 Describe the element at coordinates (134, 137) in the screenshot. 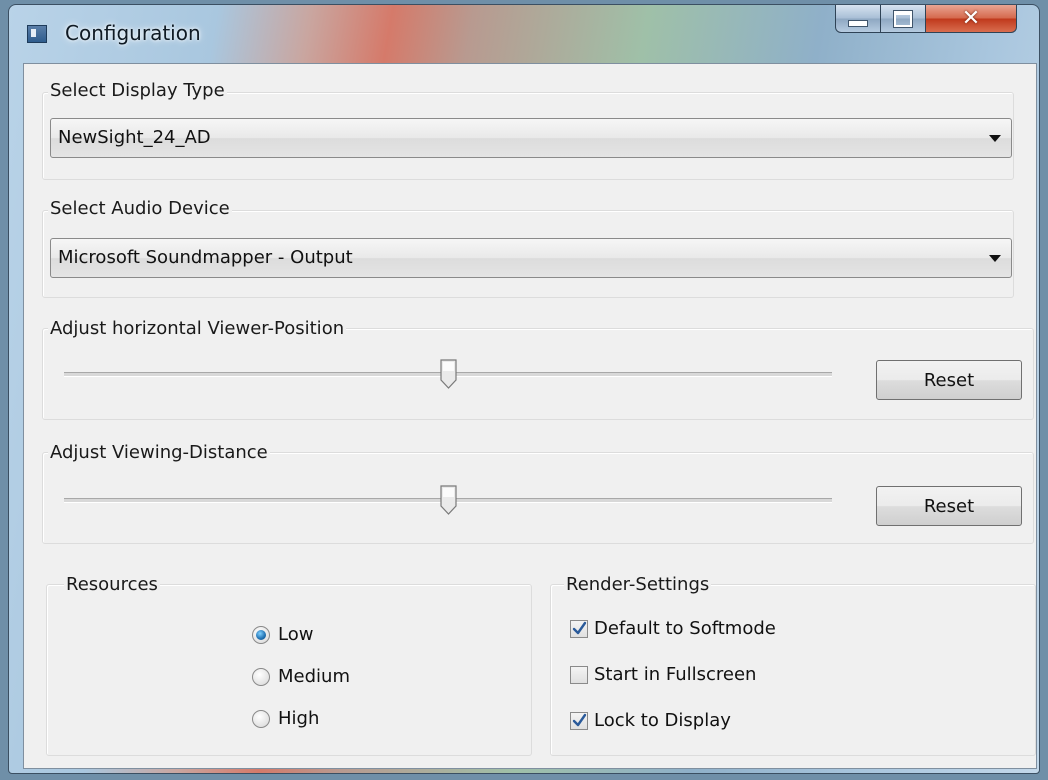

I see `display-type-value: NewSight_24_AD` at that location.